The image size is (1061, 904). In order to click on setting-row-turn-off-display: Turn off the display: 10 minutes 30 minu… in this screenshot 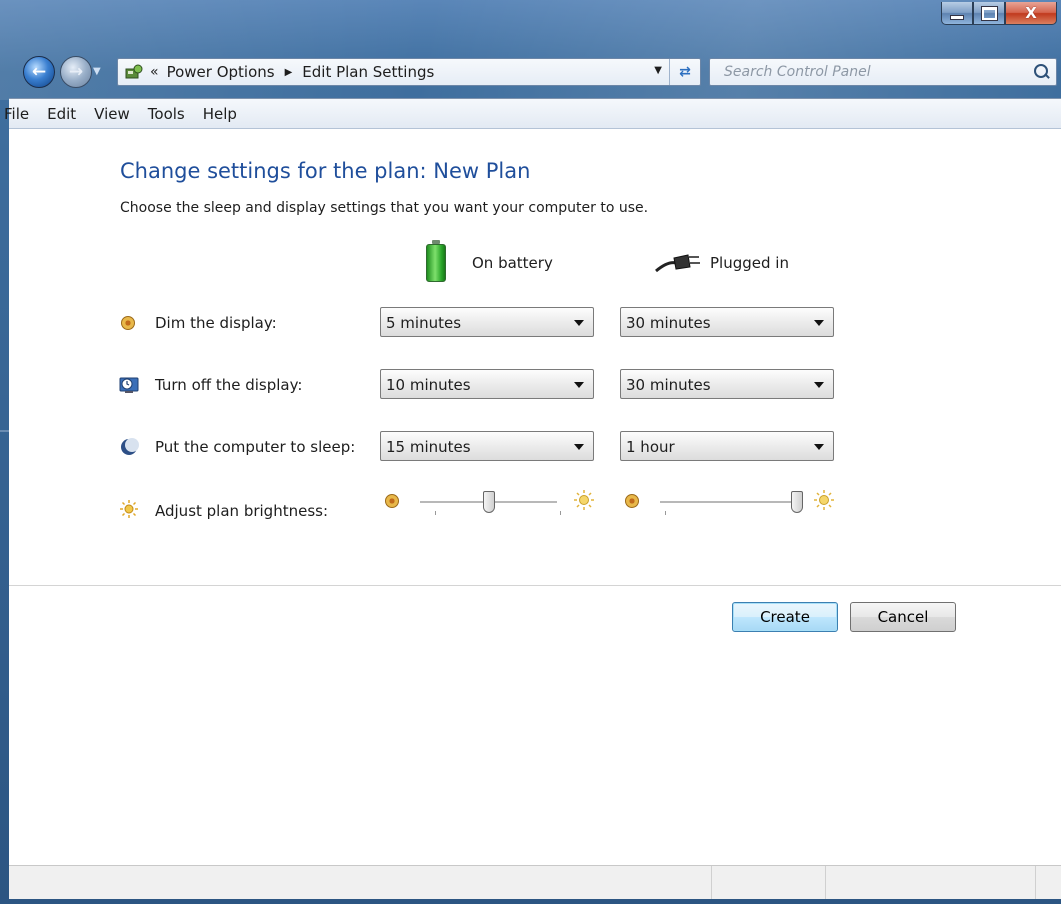, I will do `click(479, 385)`.